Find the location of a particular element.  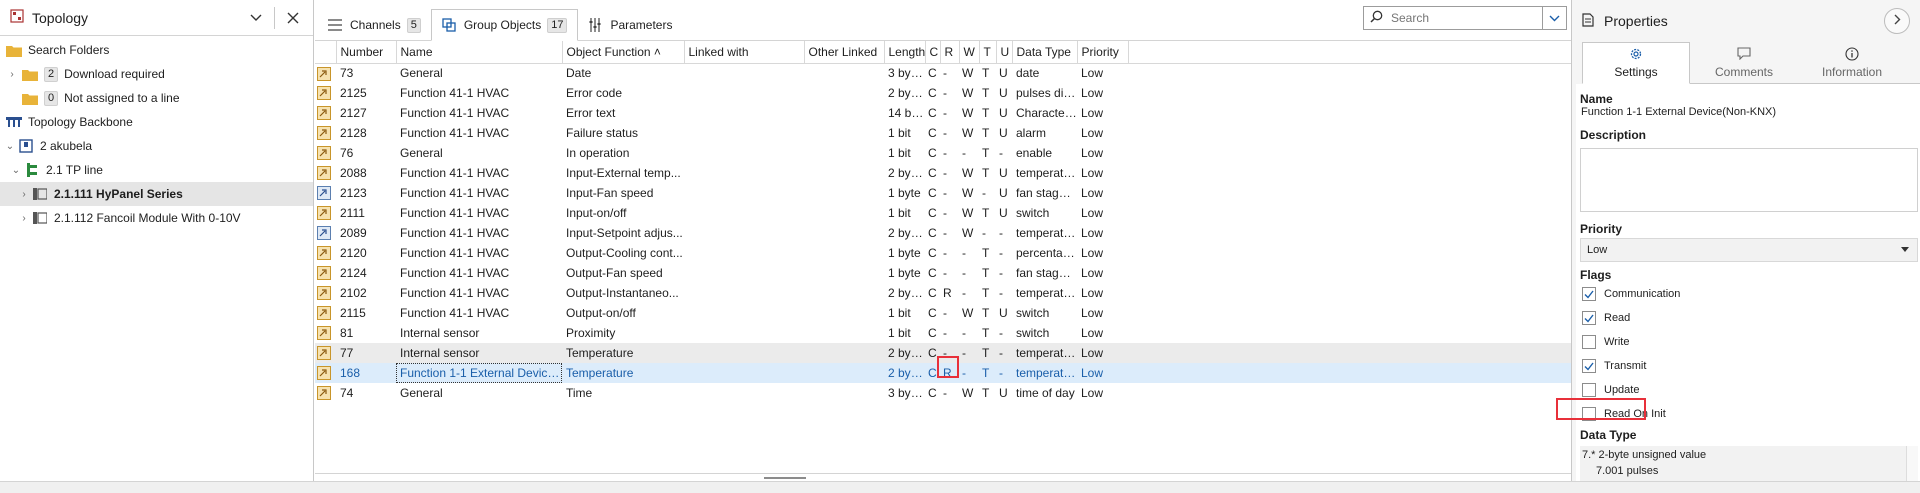

column-header-priority: Priority is located at coordinates (1103, 52).